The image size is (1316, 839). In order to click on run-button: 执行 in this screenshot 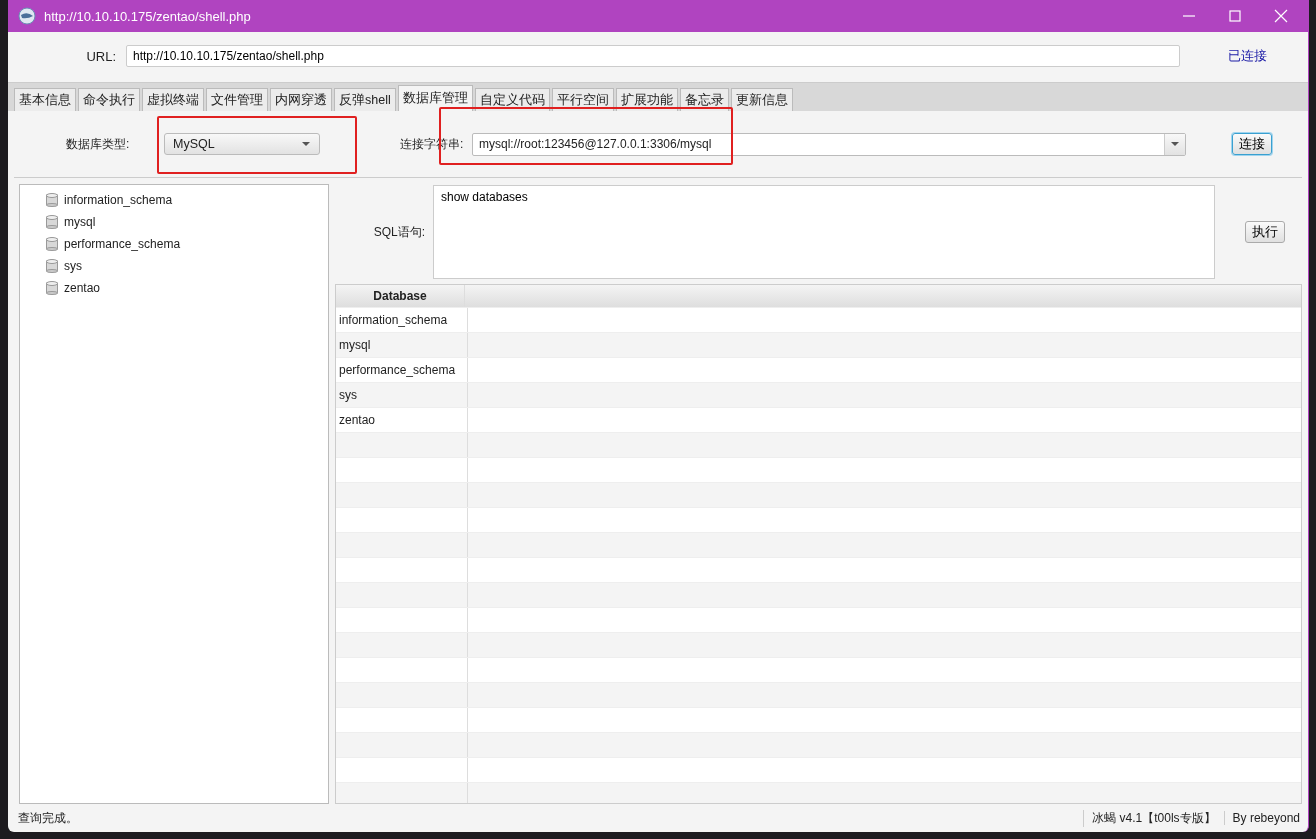, I will do `click(1265, 232)`.